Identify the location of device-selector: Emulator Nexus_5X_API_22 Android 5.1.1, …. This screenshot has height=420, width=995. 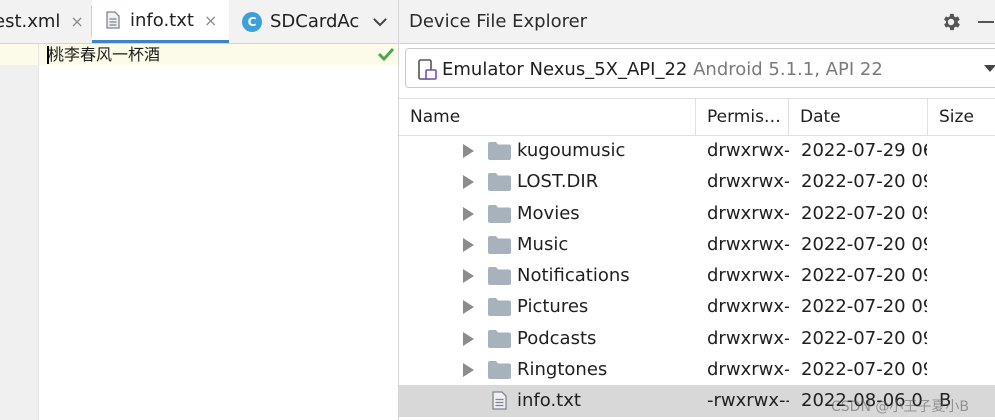
(700, 68).